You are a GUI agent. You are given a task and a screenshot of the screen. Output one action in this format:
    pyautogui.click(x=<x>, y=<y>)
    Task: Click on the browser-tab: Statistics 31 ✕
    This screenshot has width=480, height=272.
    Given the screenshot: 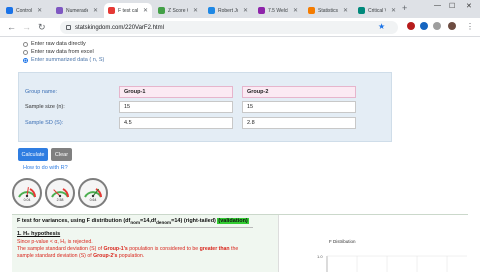 What is the action you would take?
    pyautogui.click(x=328, y=10)
    